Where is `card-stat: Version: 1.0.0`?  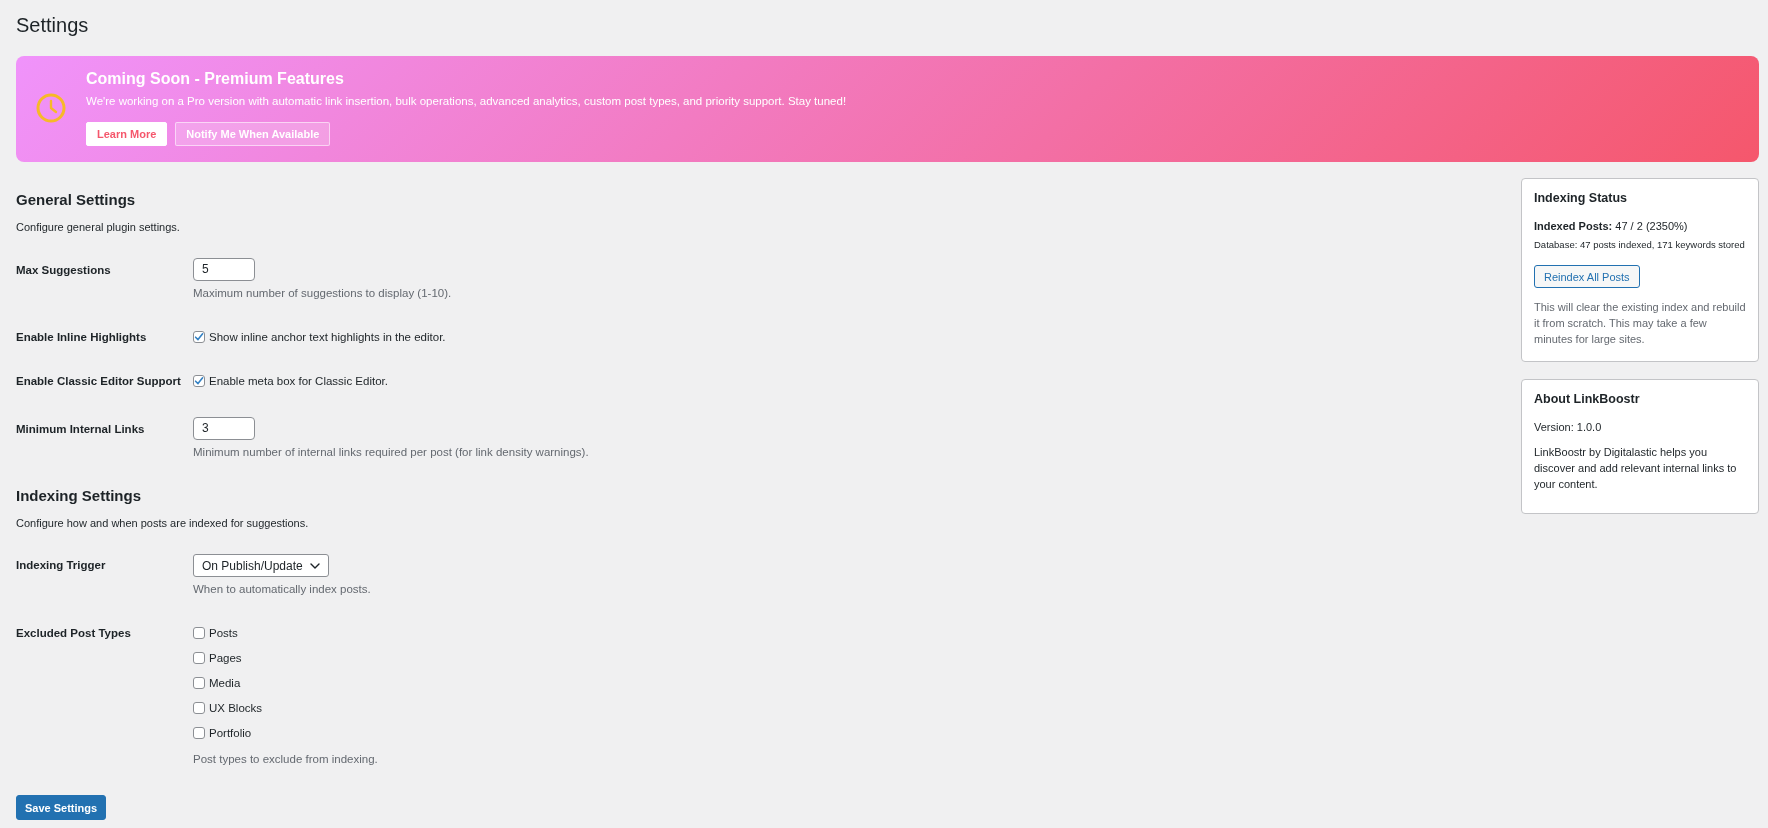
card-stat: Version: 1.0.0 is located at coordinates (1568, 427).